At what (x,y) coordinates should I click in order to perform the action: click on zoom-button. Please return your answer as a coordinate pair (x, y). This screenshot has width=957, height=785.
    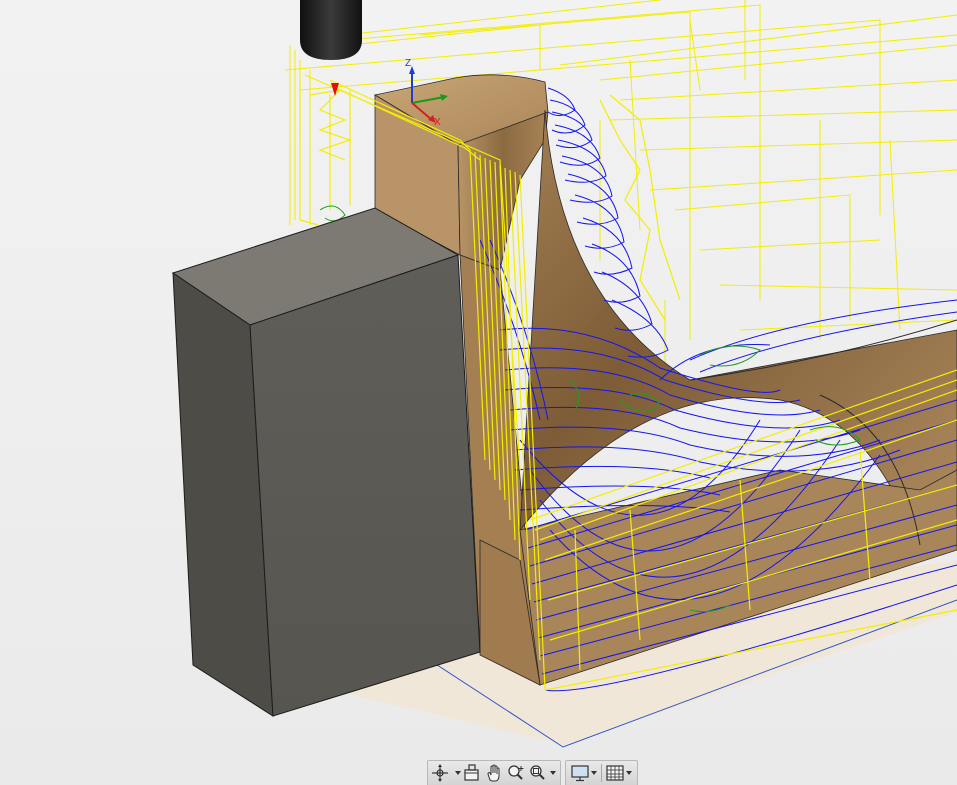
    Looking at the image, I should click on (516, 773).